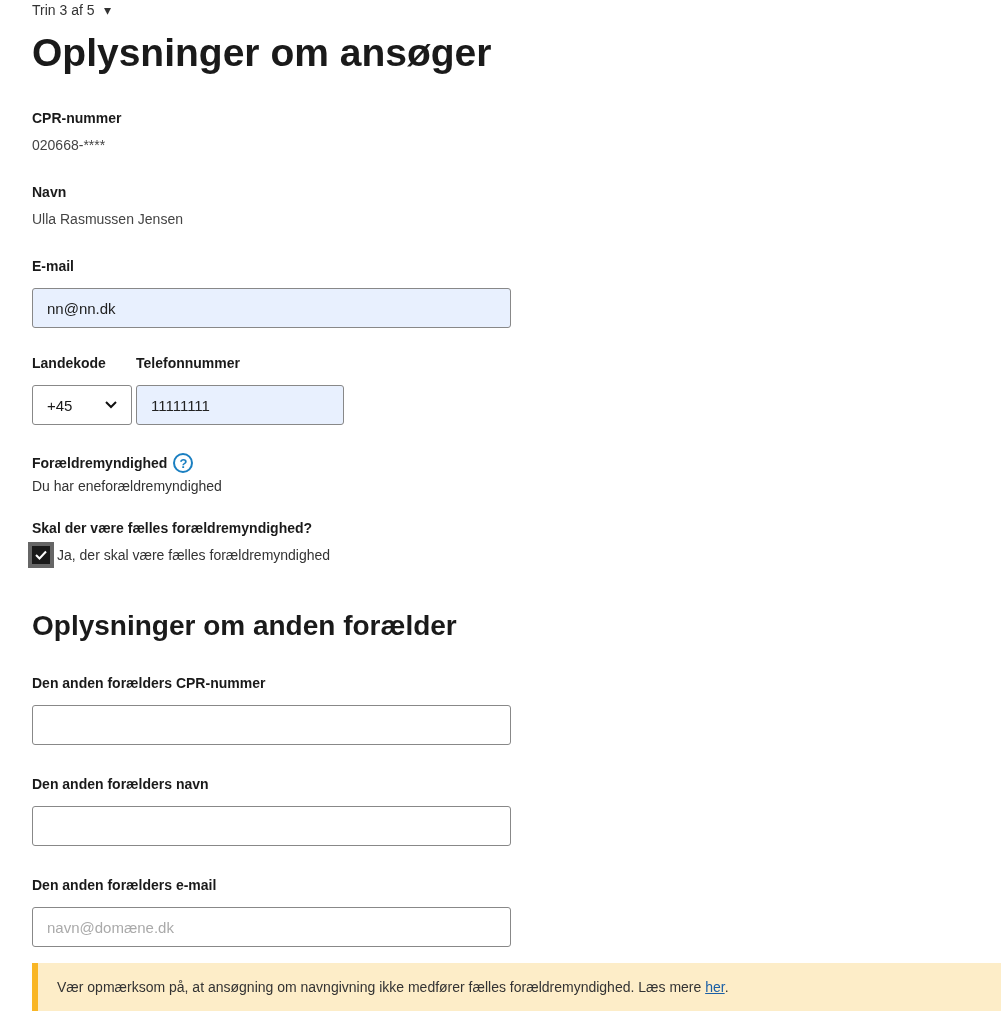 The height and width of the screenshot is (1024, 1001). Describe the element at coordinates (69, 363) in the screenshot. I see `field-label: Landekode` at that location.